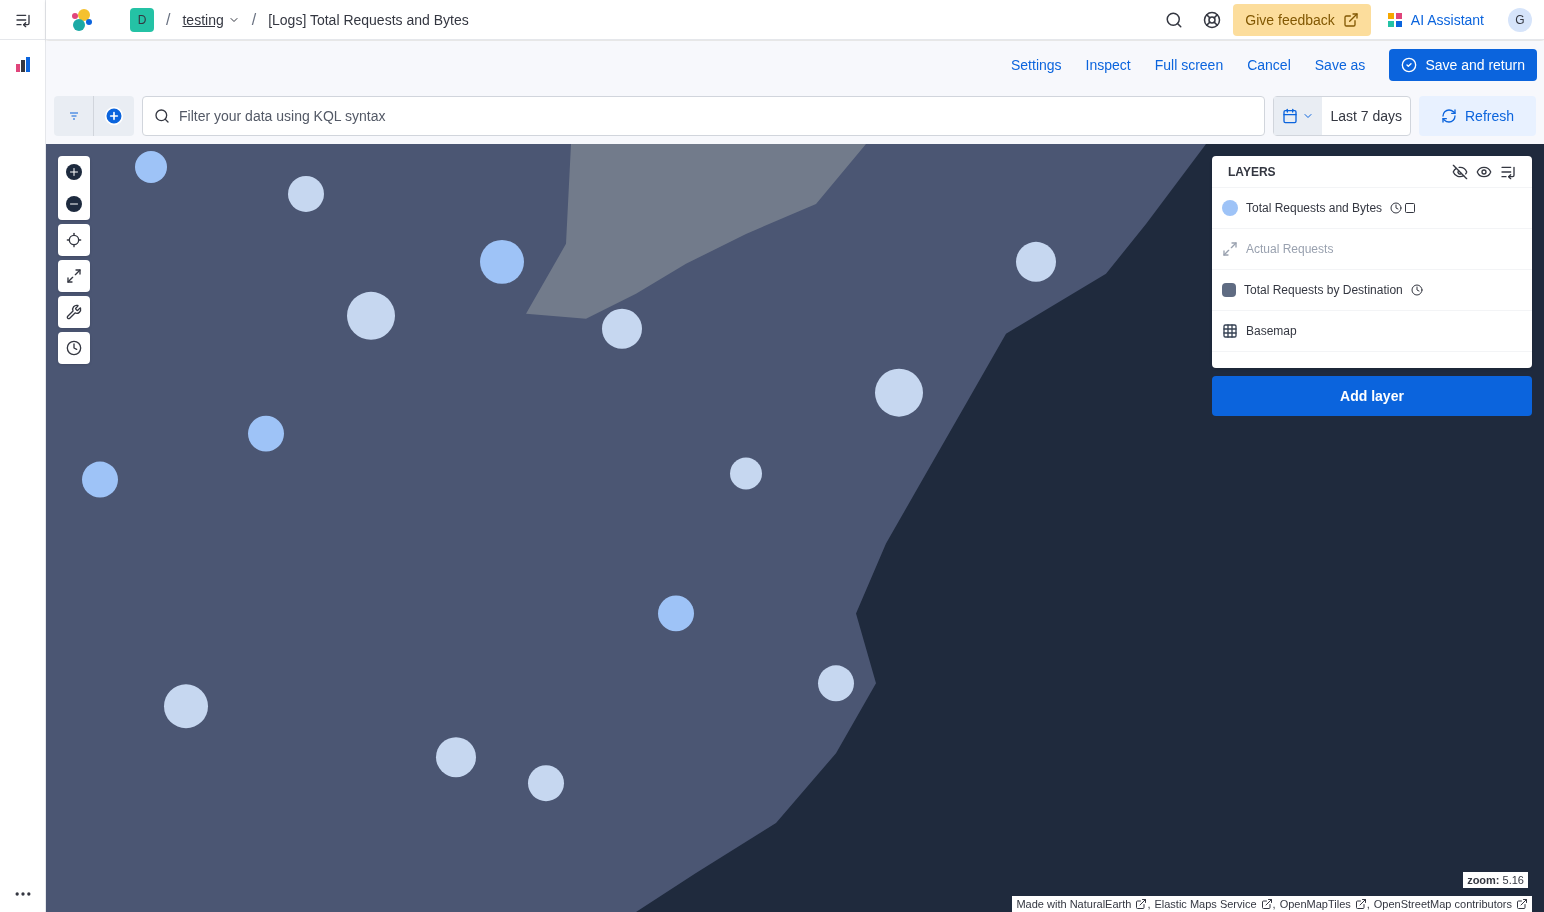  I want to click on toolbar-link: Settings, so click(1036, 64).